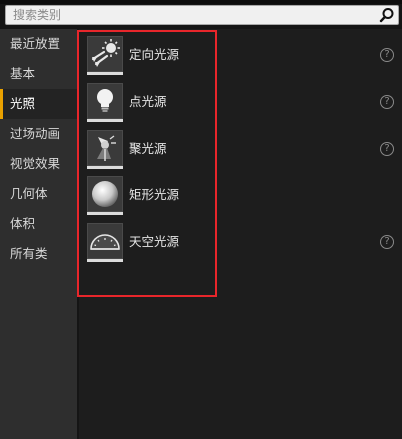 The height and width of the screenshot is (439, 402). I want to click on sidebar-item-lights: 光照, so click(38, 104).